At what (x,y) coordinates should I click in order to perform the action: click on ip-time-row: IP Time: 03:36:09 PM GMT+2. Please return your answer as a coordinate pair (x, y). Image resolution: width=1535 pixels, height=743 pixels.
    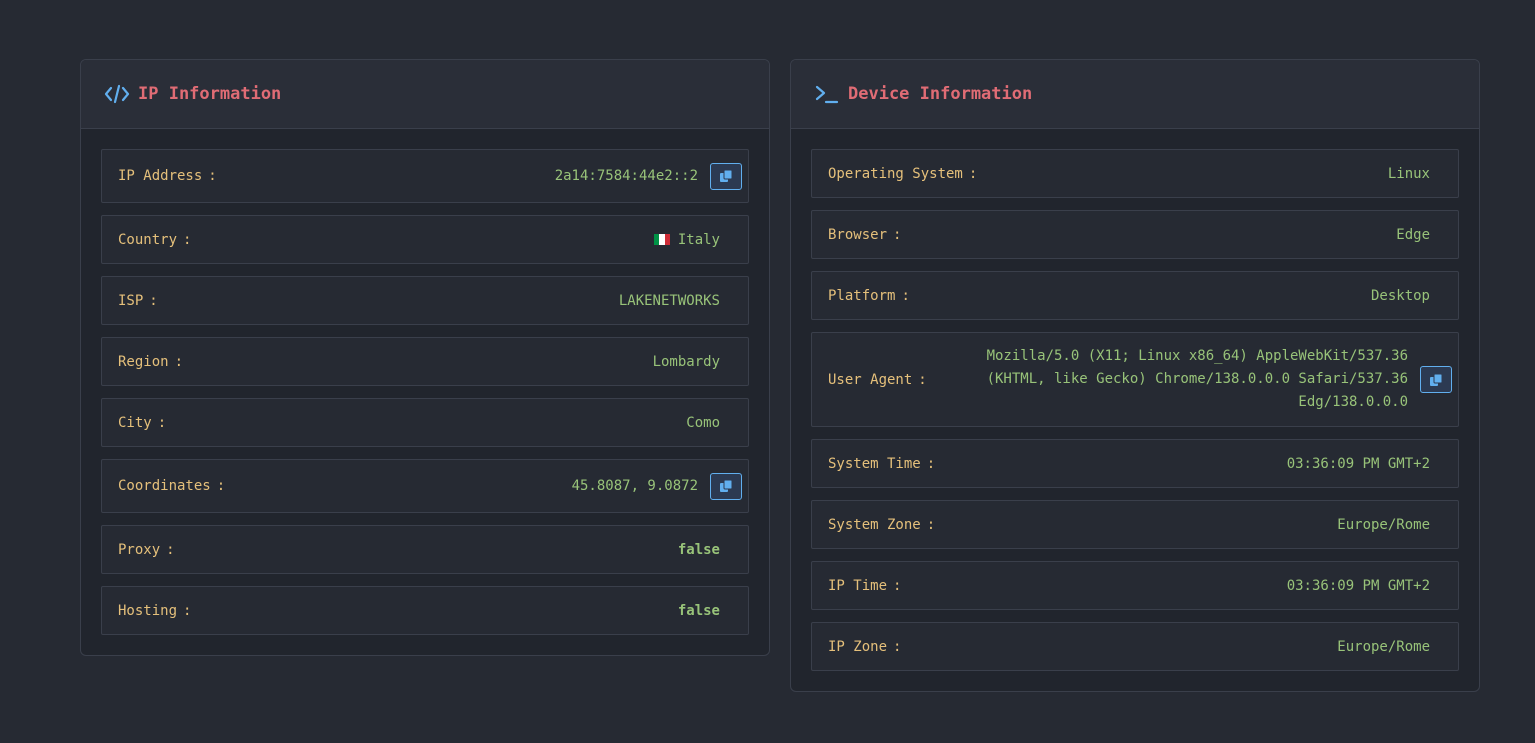
    Looking at the image, I should click on (1135, 585).